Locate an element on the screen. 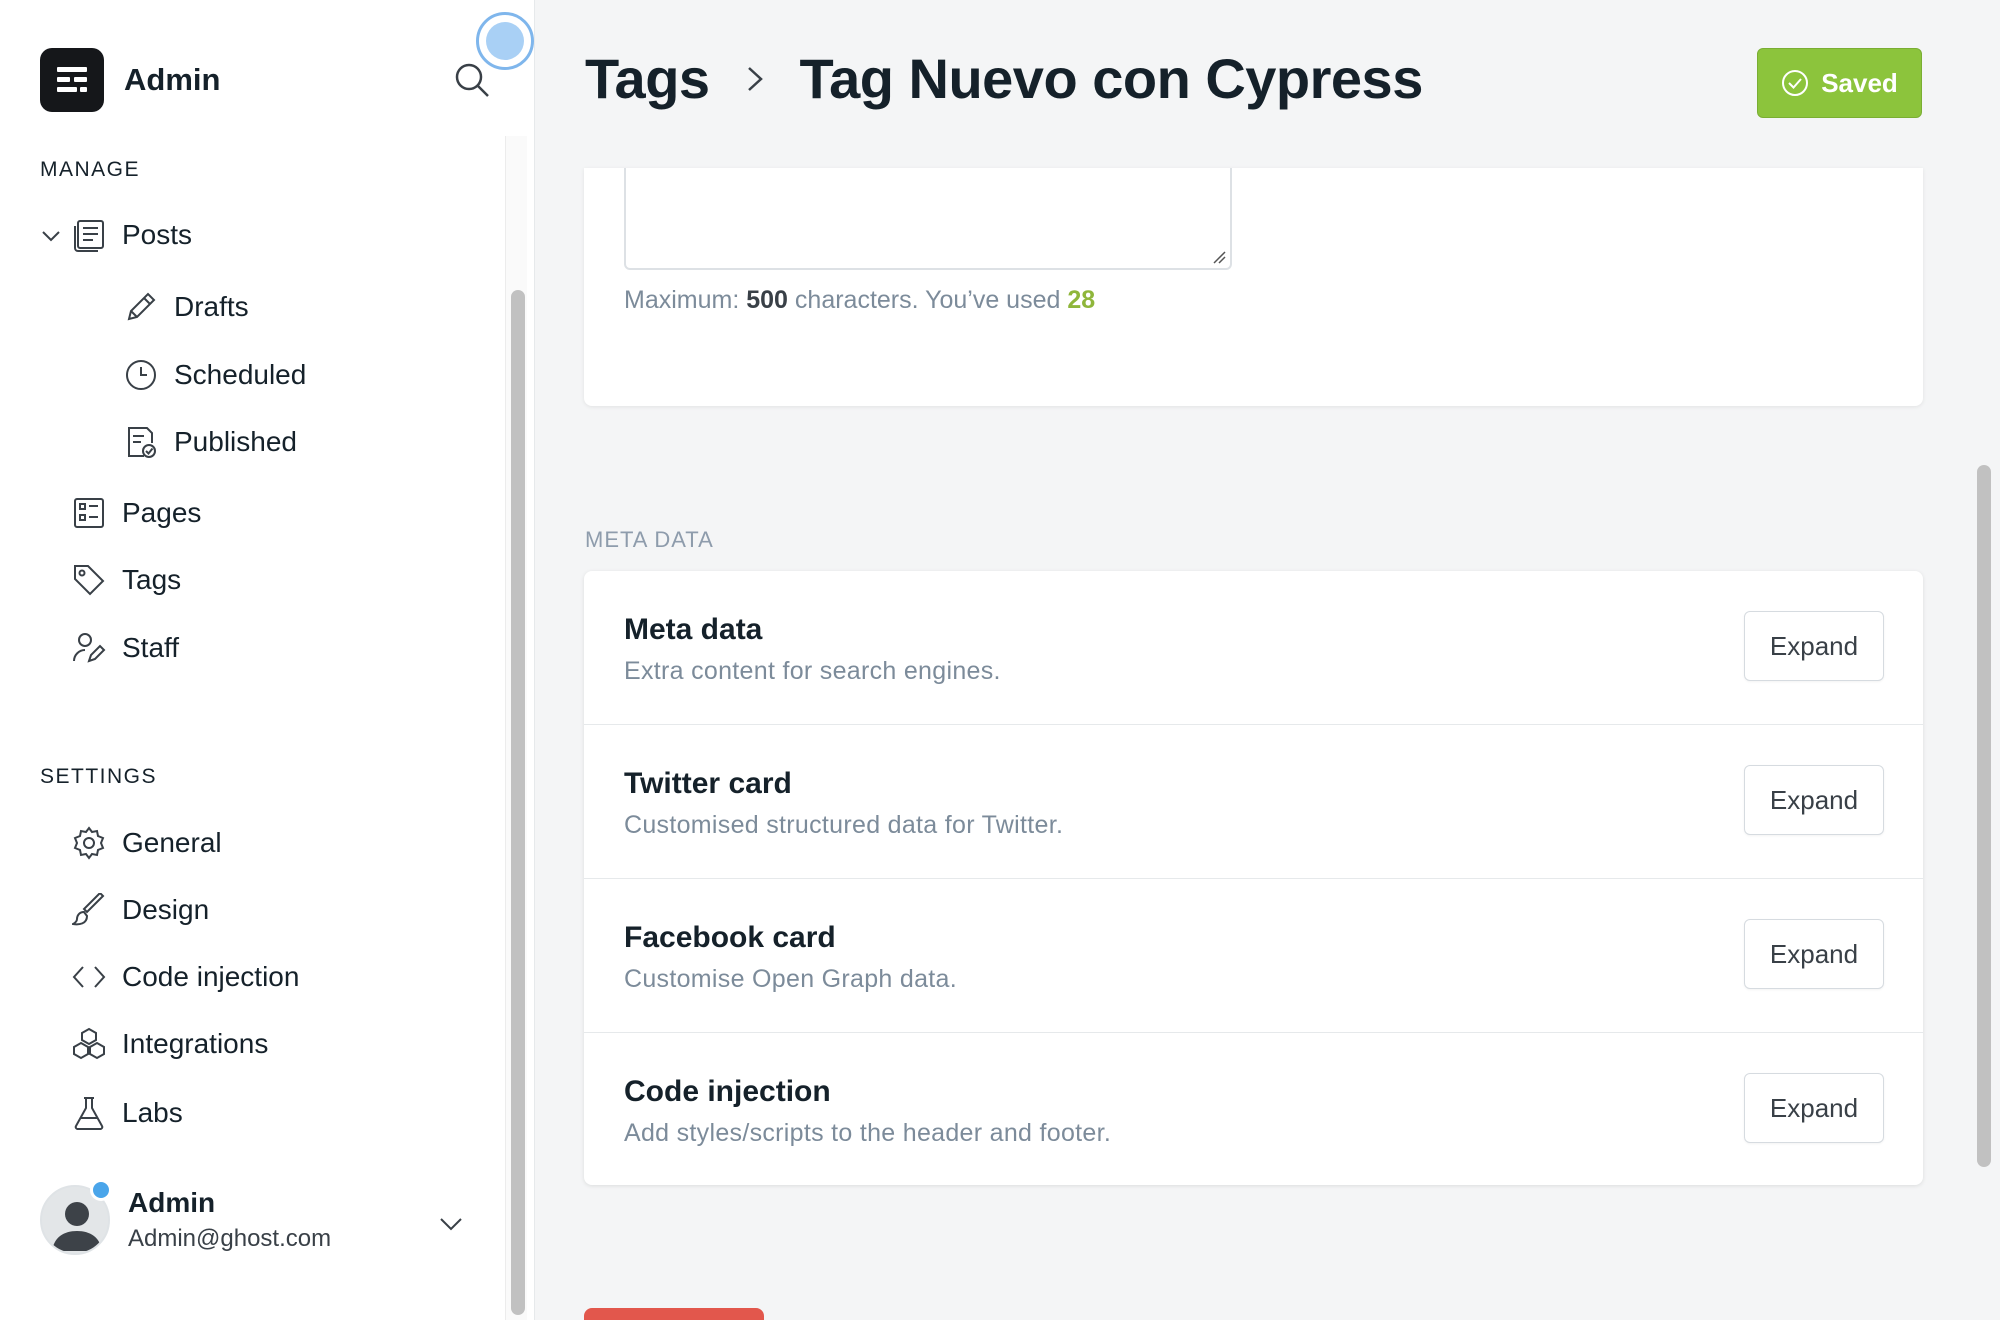 The height and width of the screenshot is (1320, 2000). sidebar-item-posts: Posts is located at coordinates (132, 235).